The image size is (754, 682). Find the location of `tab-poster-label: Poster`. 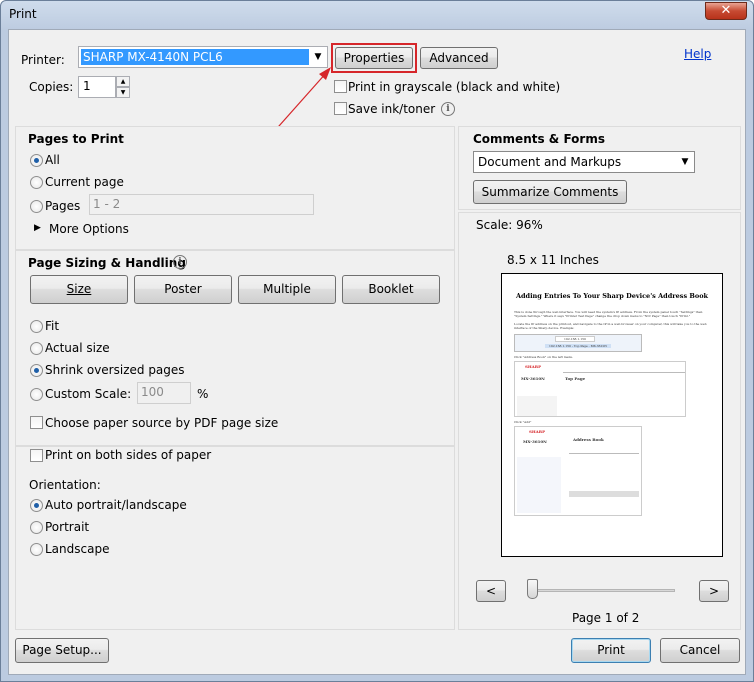

tab-poster-label: Poster is located at coordinates (183, 289).